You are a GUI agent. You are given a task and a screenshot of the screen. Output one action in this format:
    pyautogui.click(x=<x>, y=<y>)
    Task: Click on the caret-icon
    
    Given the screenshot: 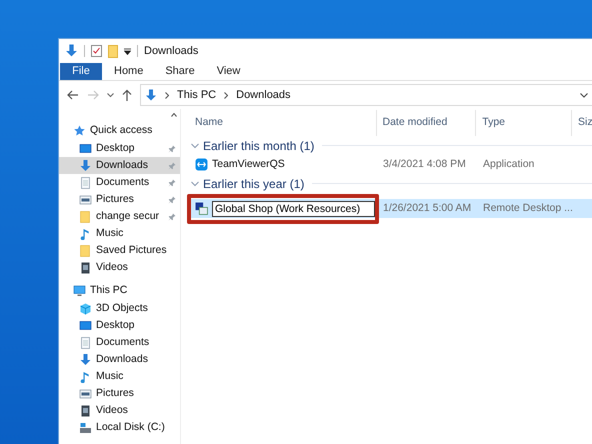 What is the action you would take?
    pyautogui.click(x=127, y=51)
    